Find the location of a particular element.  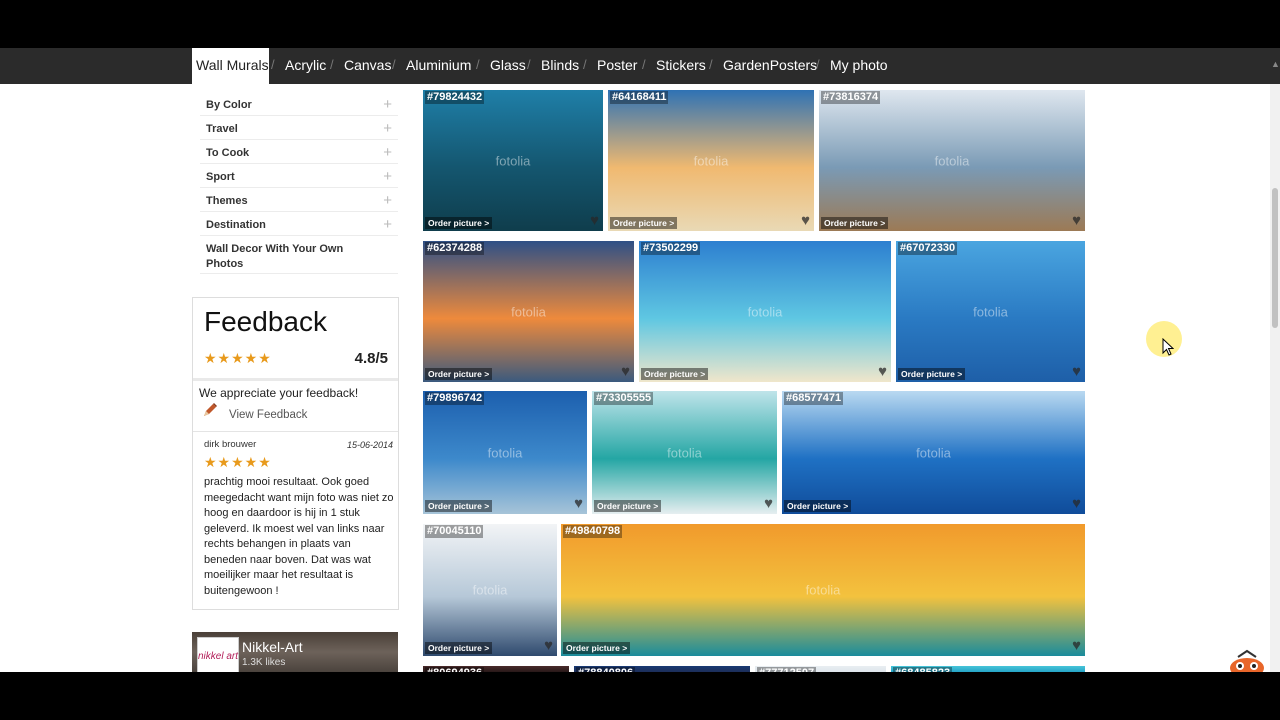

photo-id: #73816374 is located at coordinates (851, 97).